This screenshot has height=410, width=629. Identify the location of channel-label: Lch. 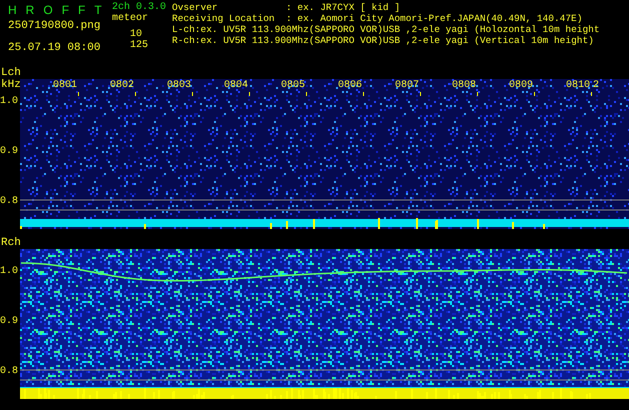
(11, 73).